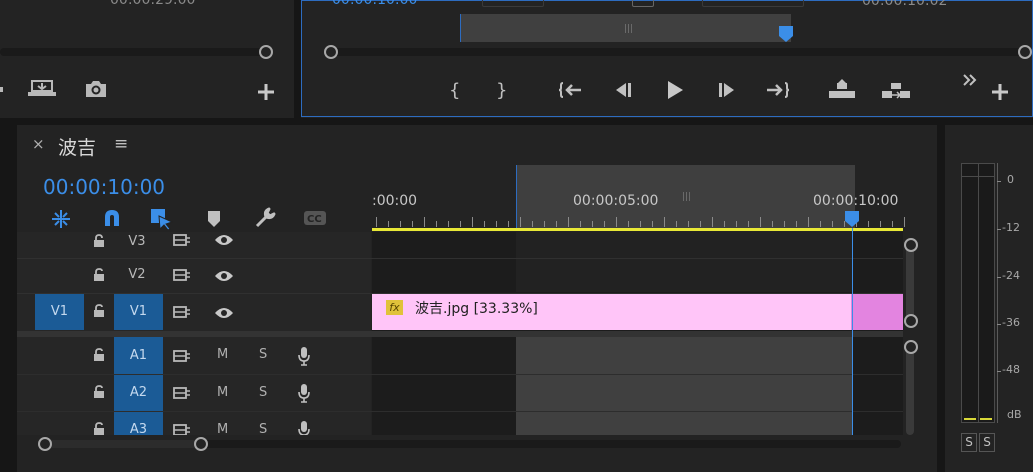  I want to click on track-target-a3: A3, so click(138, 423).